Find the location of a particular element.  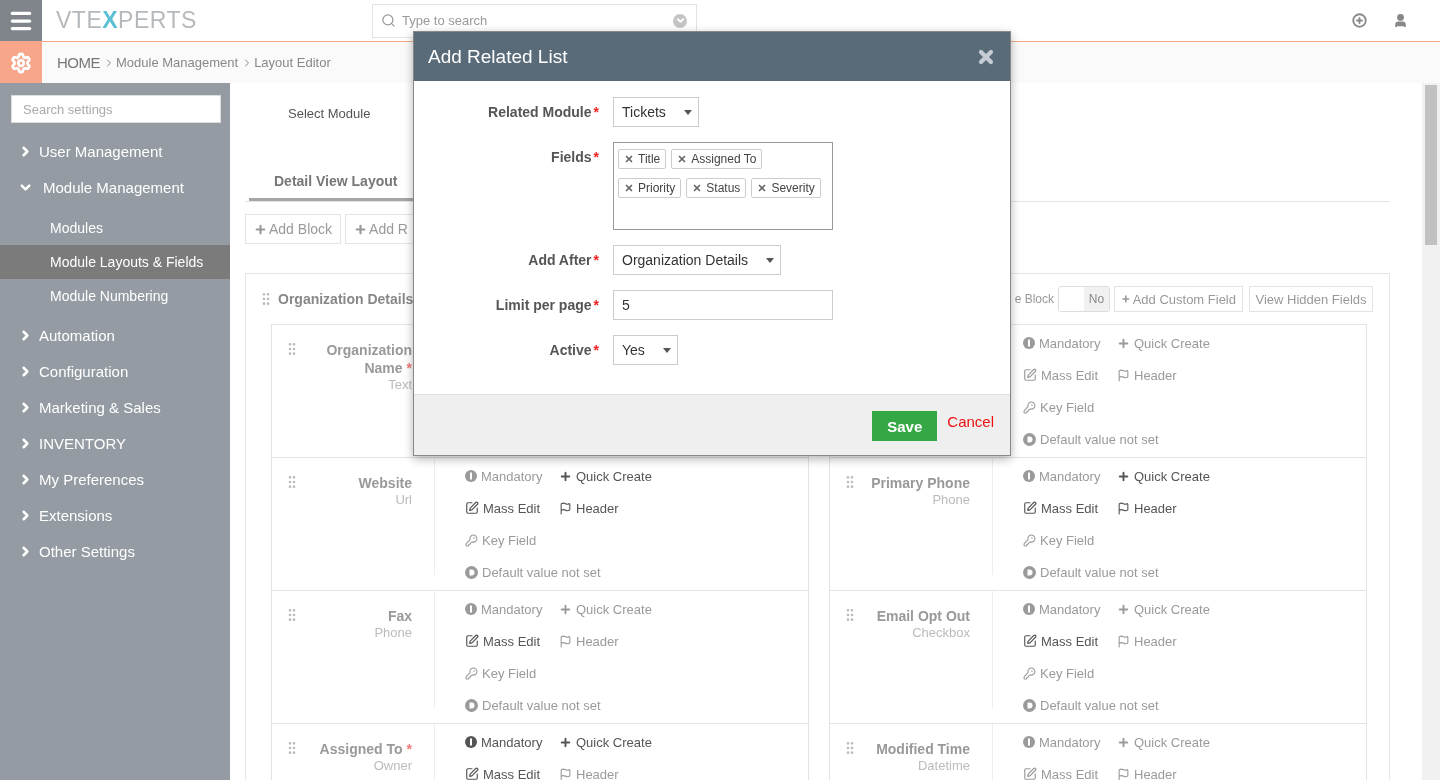

user-icon is located at coordinates (1400, 20).